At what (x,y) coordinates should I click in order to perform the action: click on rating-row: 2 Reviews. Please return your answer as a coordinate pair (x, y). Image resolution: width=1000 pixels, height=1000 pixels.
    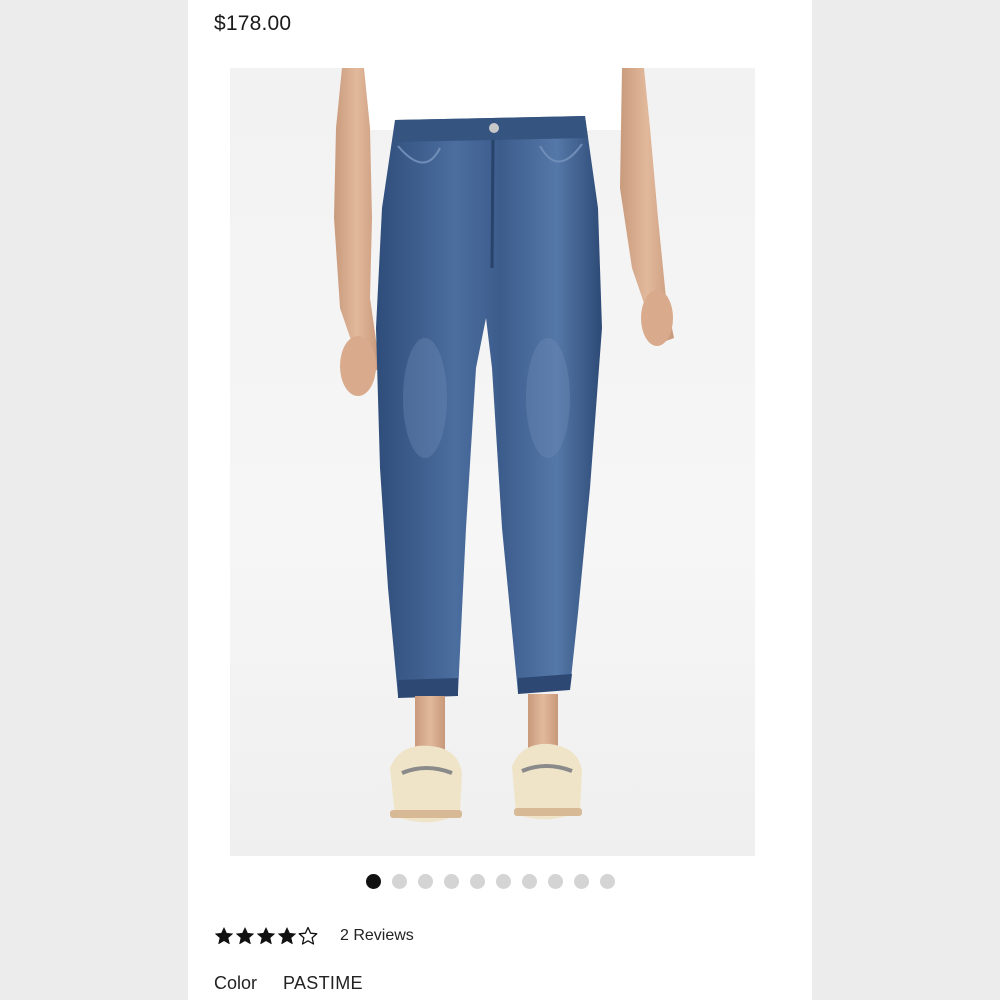
    Looking at the image, I should click on (314, 936).